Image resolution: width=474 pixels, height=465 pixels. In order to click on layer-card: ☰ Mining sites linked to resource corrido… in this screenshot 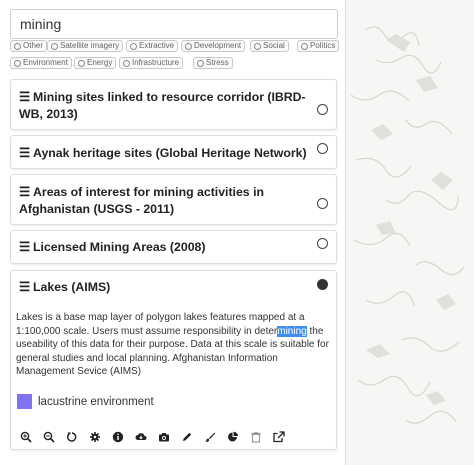, I will do `click(173, 104)`.